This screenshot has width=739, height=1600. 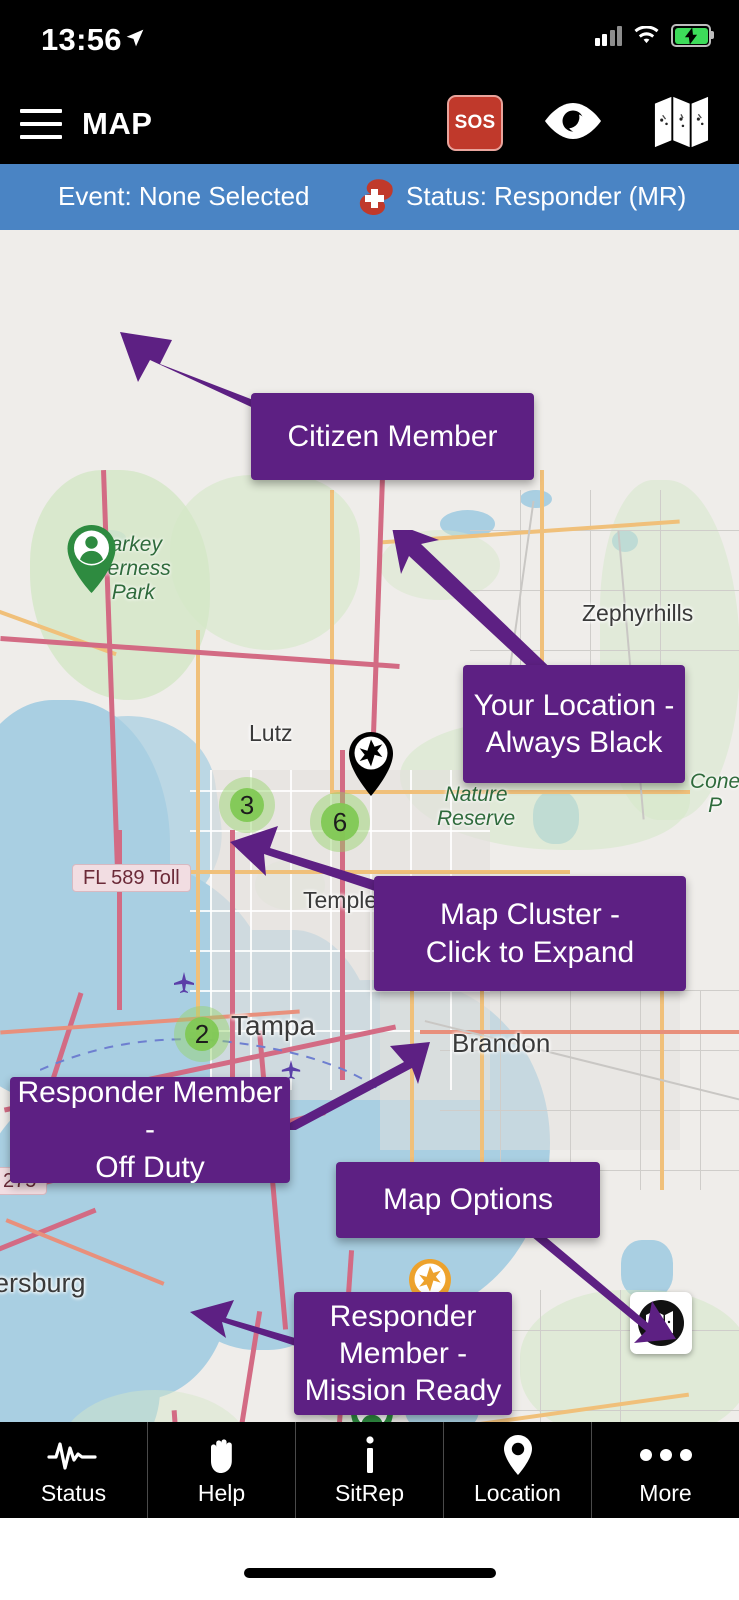 What do you see at coordinates (222, 1455) in the screenshot?
I see `raised-hand-icon` at bounding box center [222, 1455].